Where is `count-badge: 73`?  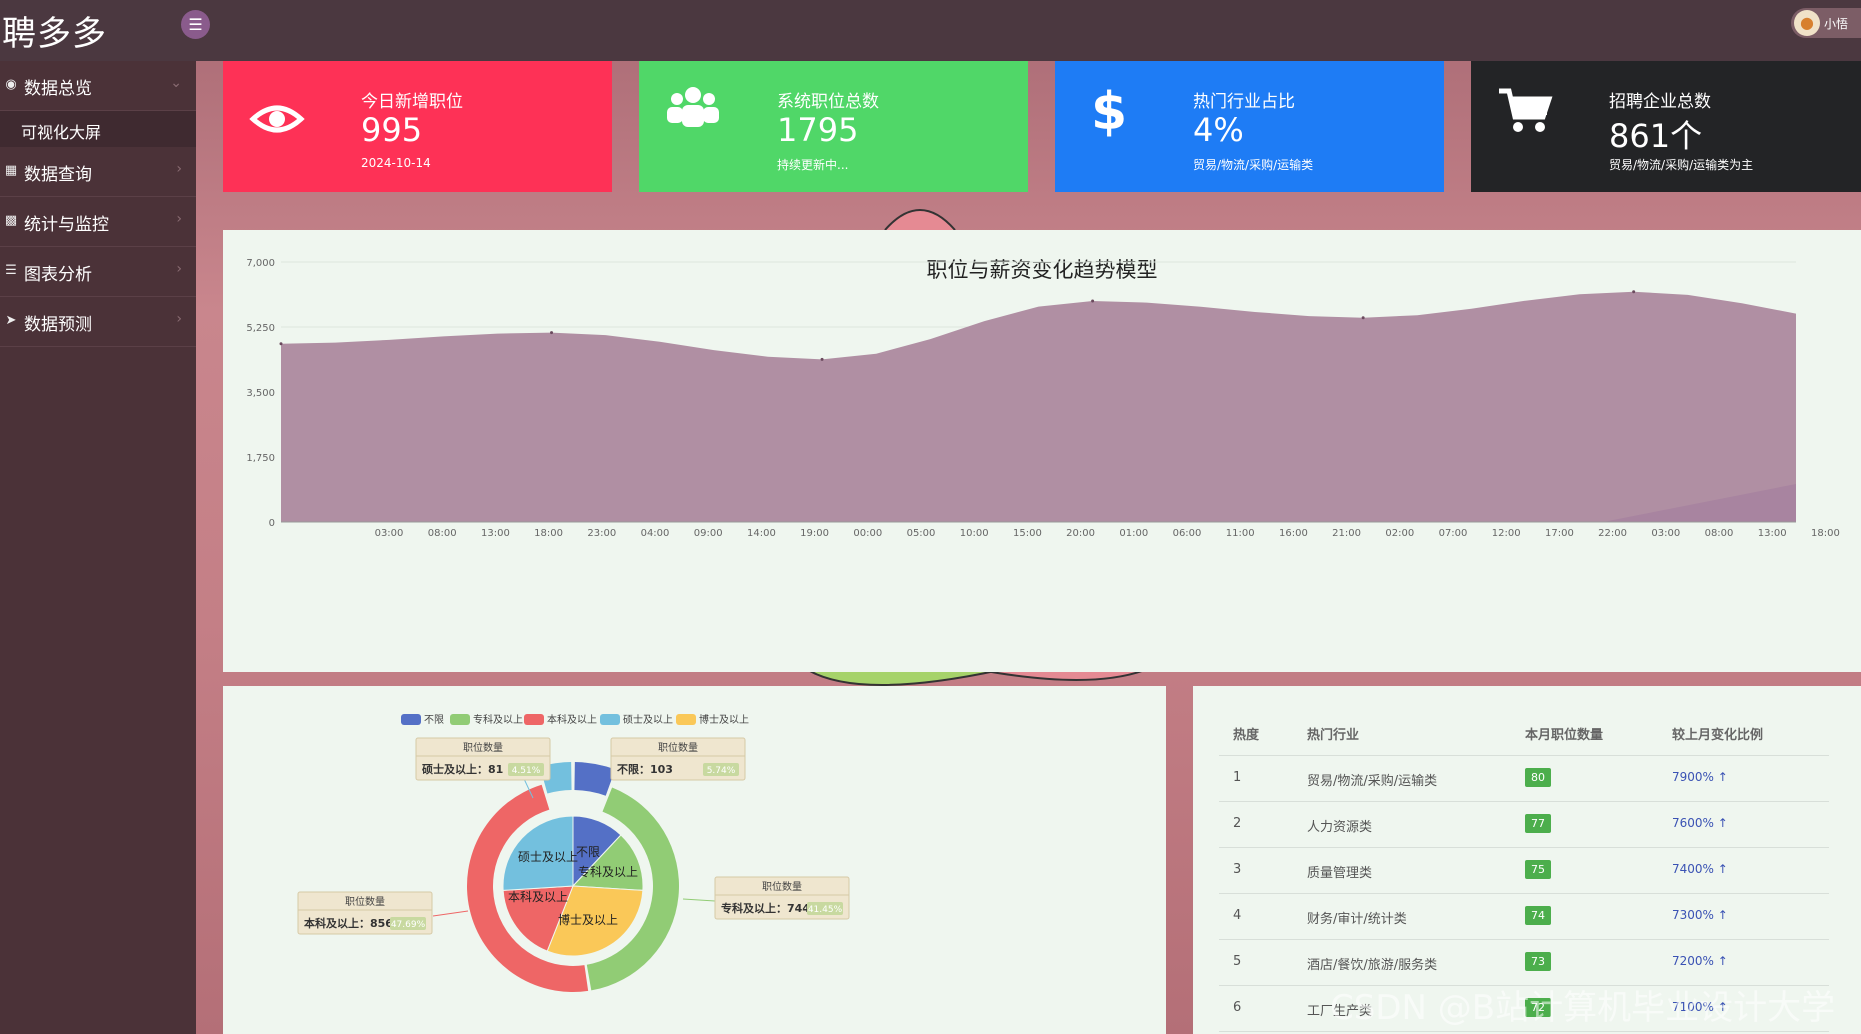
count-badge: 73 is located at coordinates (1538, 961).